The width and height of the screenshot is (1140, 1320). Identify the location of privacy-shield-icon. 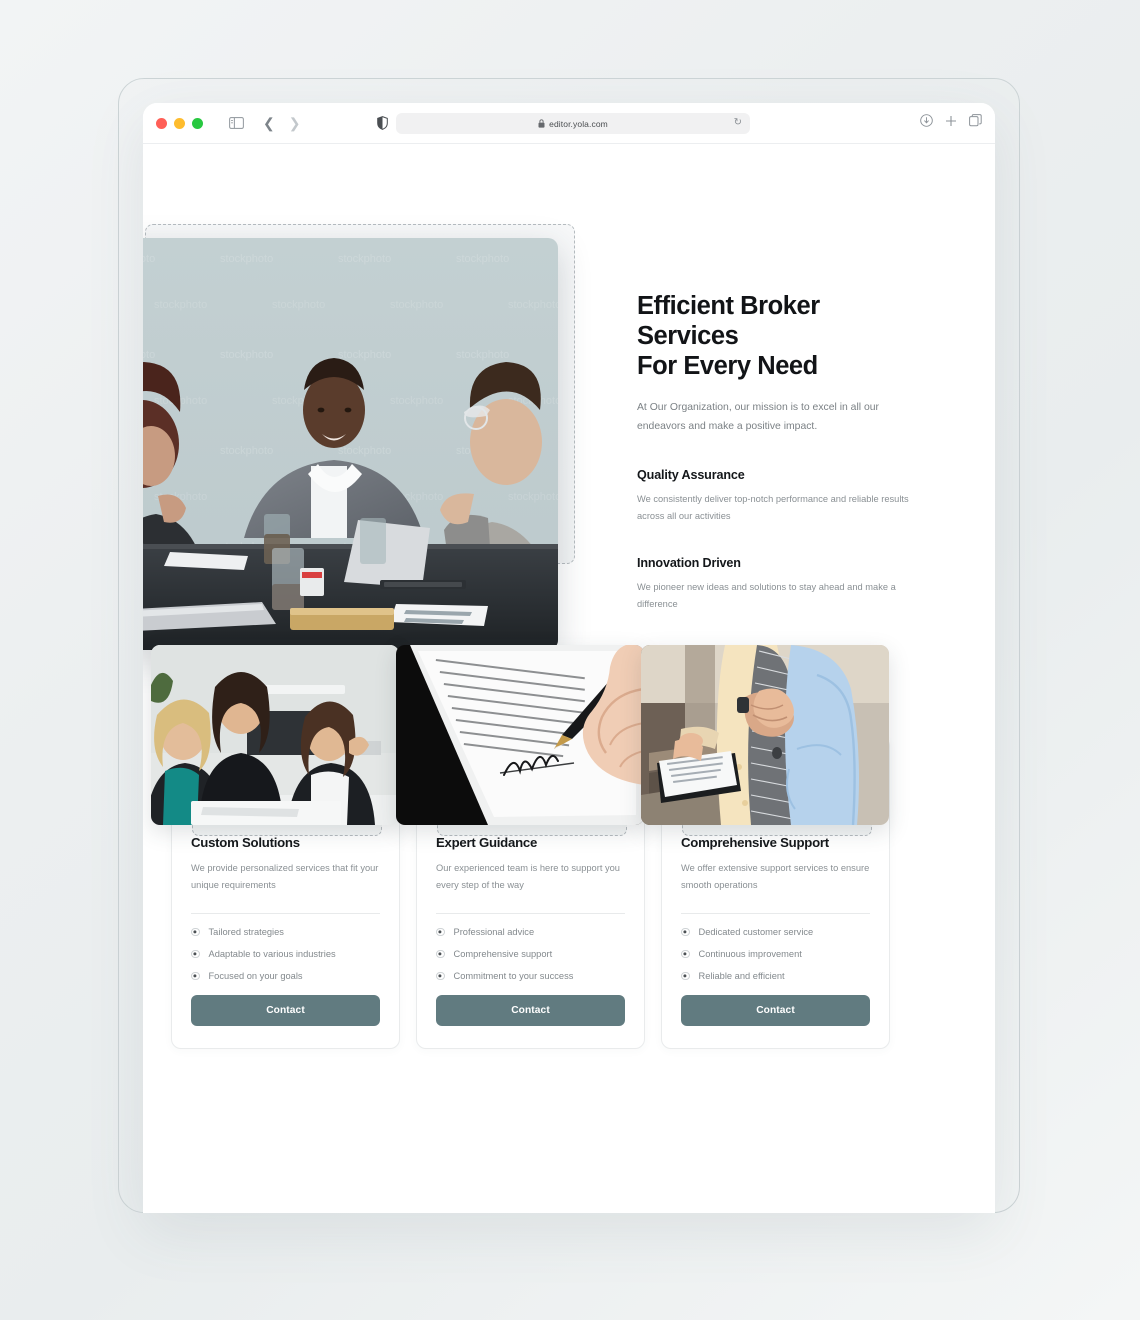
(382, 125).